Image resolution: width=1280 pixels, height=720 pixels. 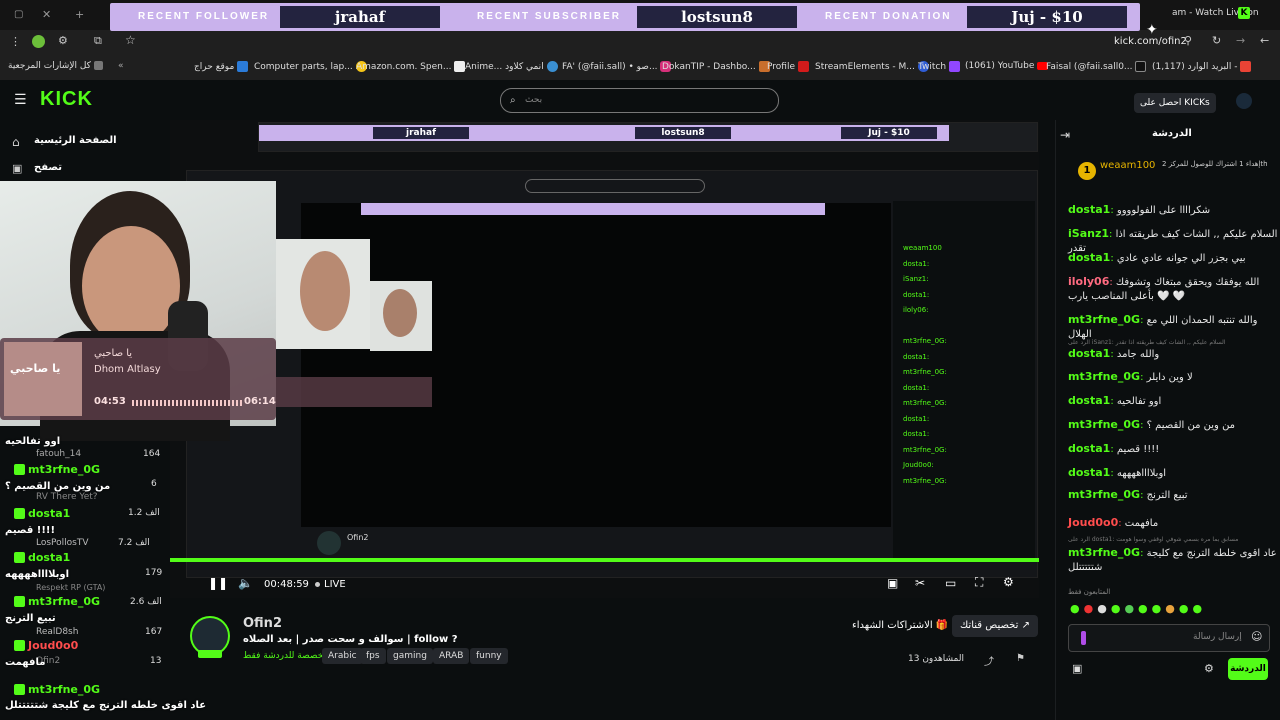 I want to click on reload-icon: ↻, so click(x=1216, y=40).